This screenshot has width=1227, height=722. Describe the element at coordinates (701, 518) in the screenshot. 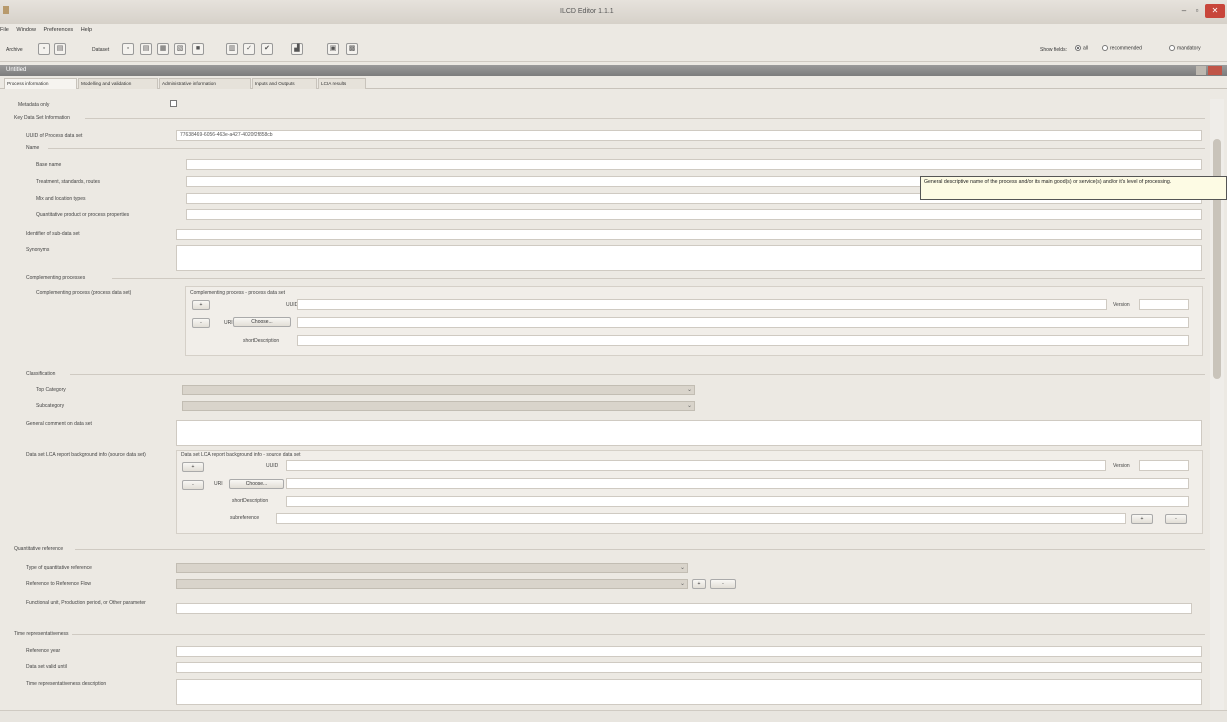

I see `subreference-field` at that location.